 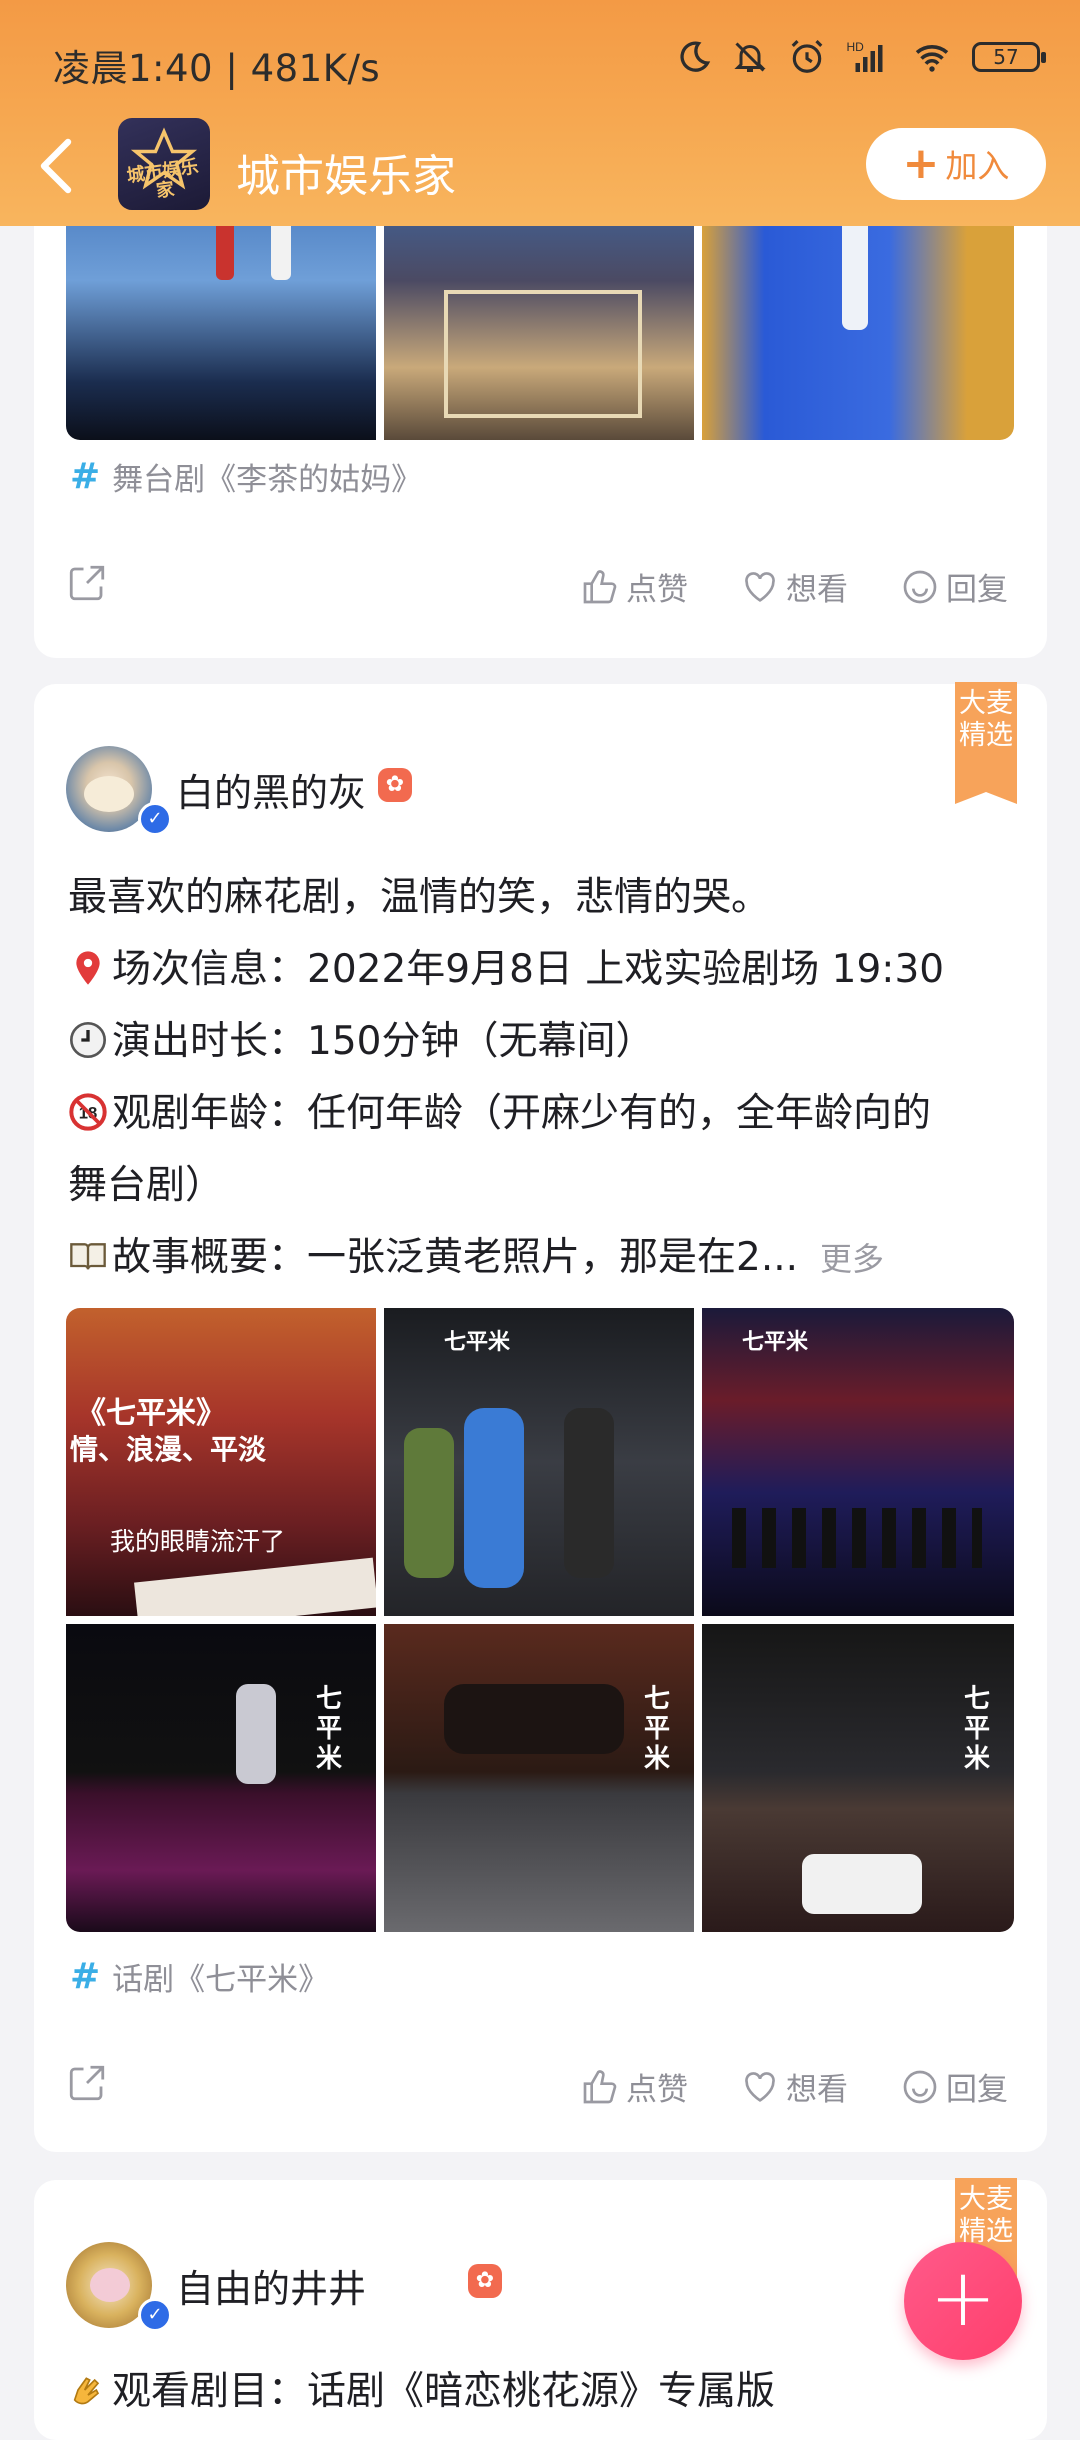 What do you see at coordinates (807, 56) in the screenshot?
I see `alarm-icon` at bounding box center [807, 56].